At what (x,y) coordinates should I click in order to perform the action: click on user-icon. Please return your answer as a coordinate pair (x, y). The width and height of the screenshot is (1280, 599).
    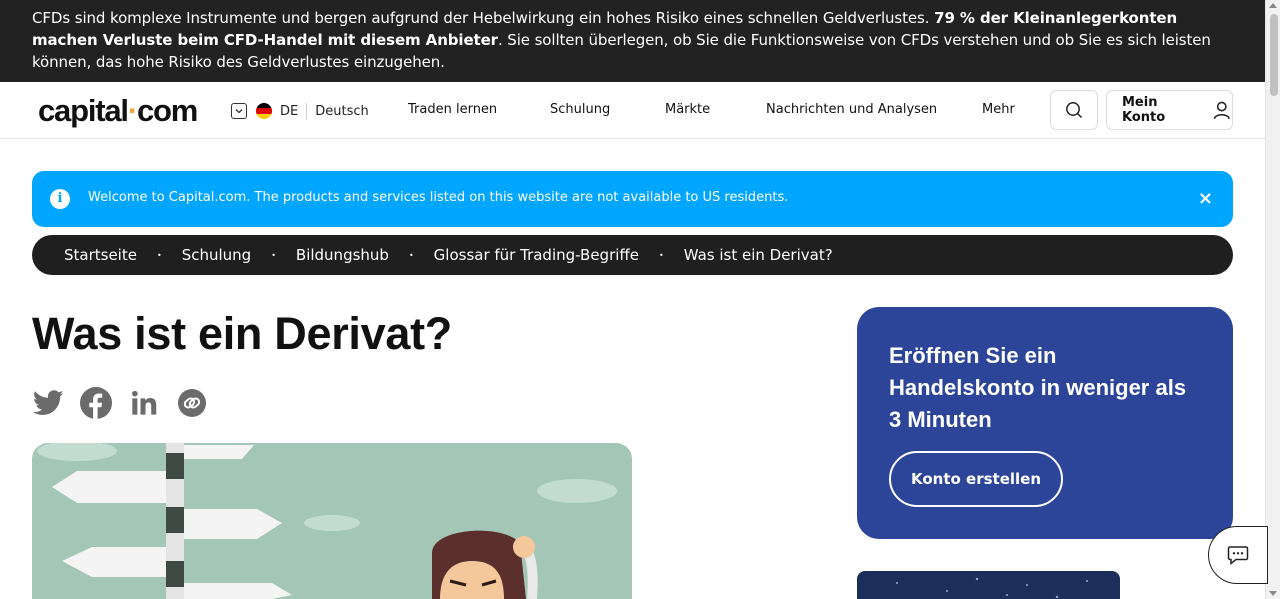
    Looking at the image, I should click on (1222, 110).